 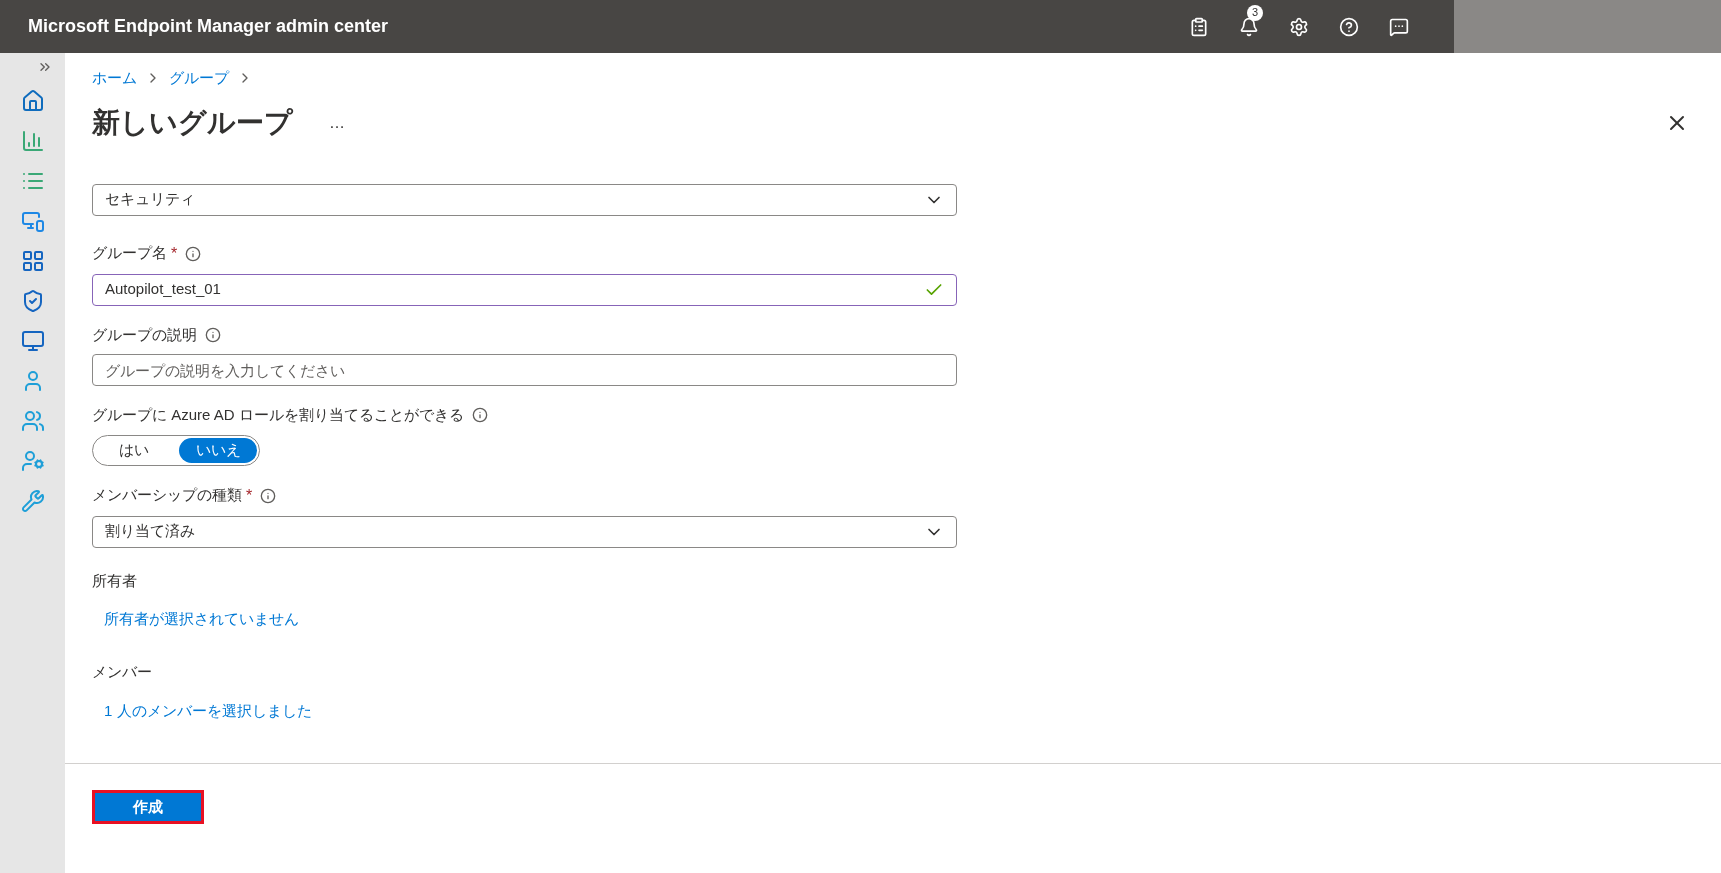 I want to click on field-label: メンバーシップの種類, so click(x=167, y=495).